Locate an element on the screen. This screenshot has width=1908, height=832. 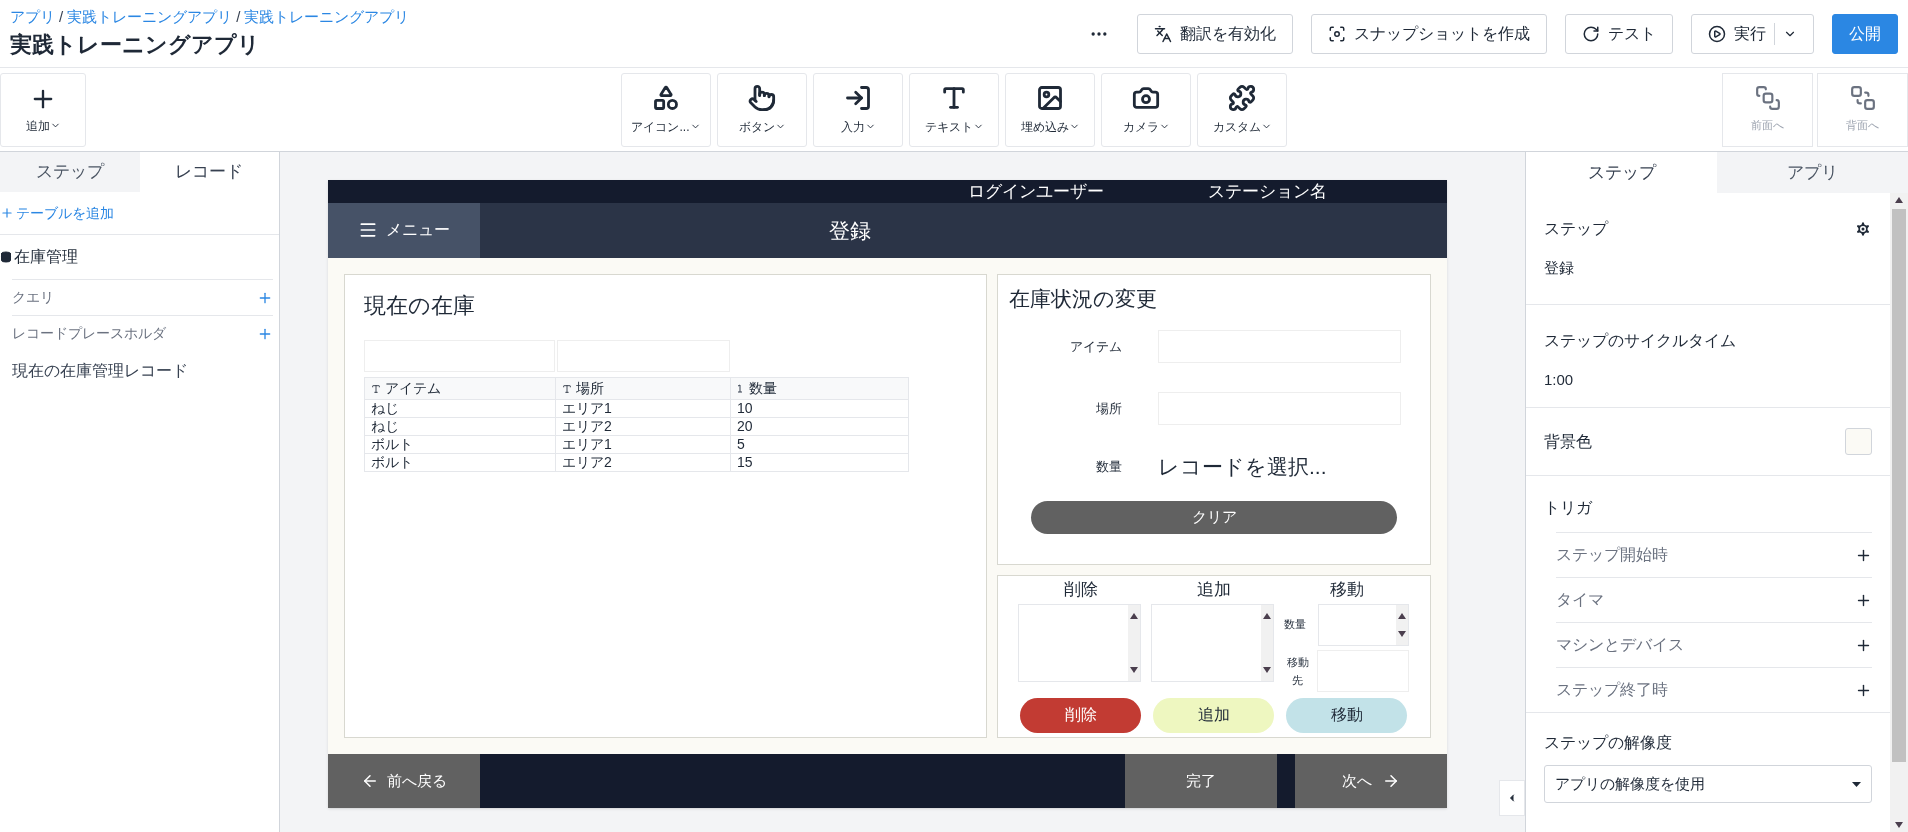
trigger-label: タイマ is located at coordinates (1580, 600).